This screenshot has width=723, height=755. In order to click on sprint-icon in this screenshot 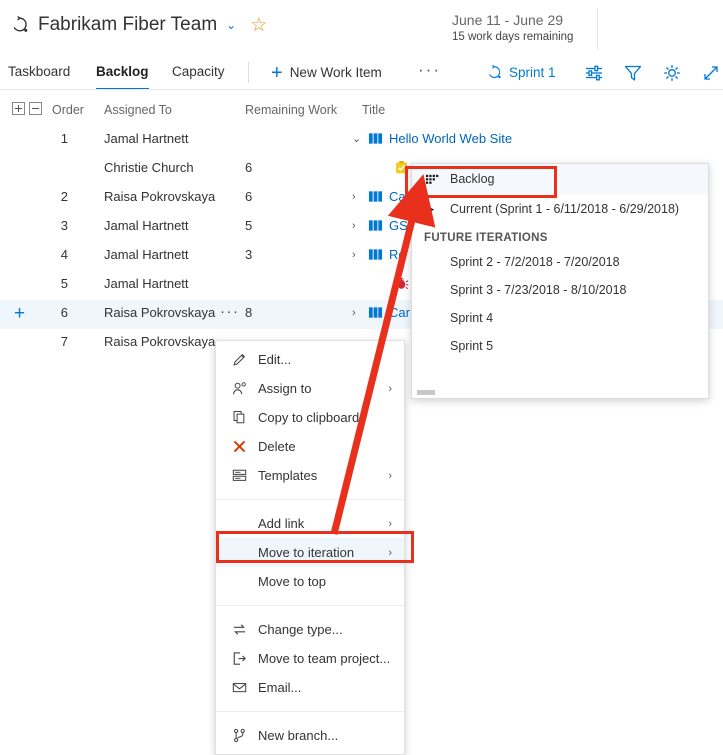, I will do `click(20, 24)`.